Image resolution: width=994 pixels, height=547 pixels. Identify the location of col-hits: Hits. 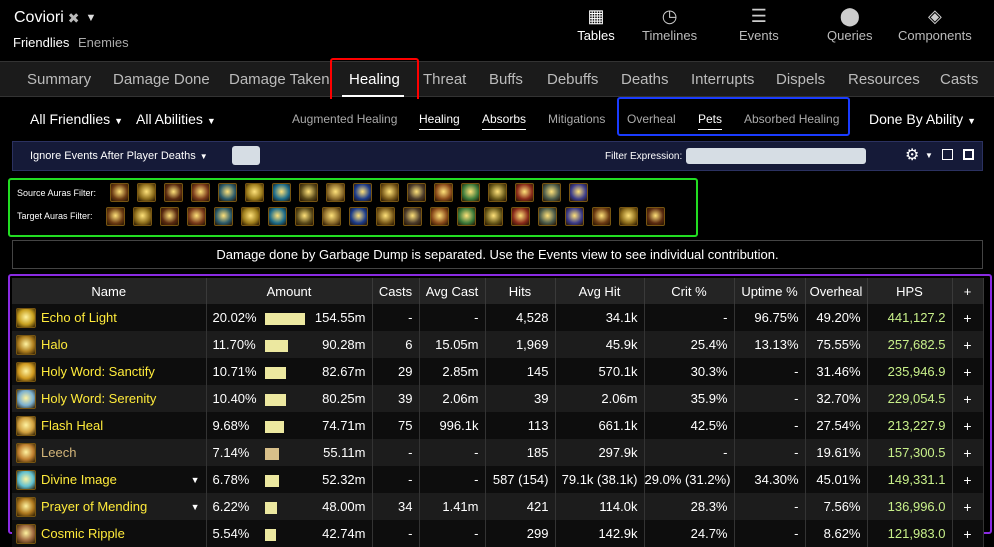
(520, 291).